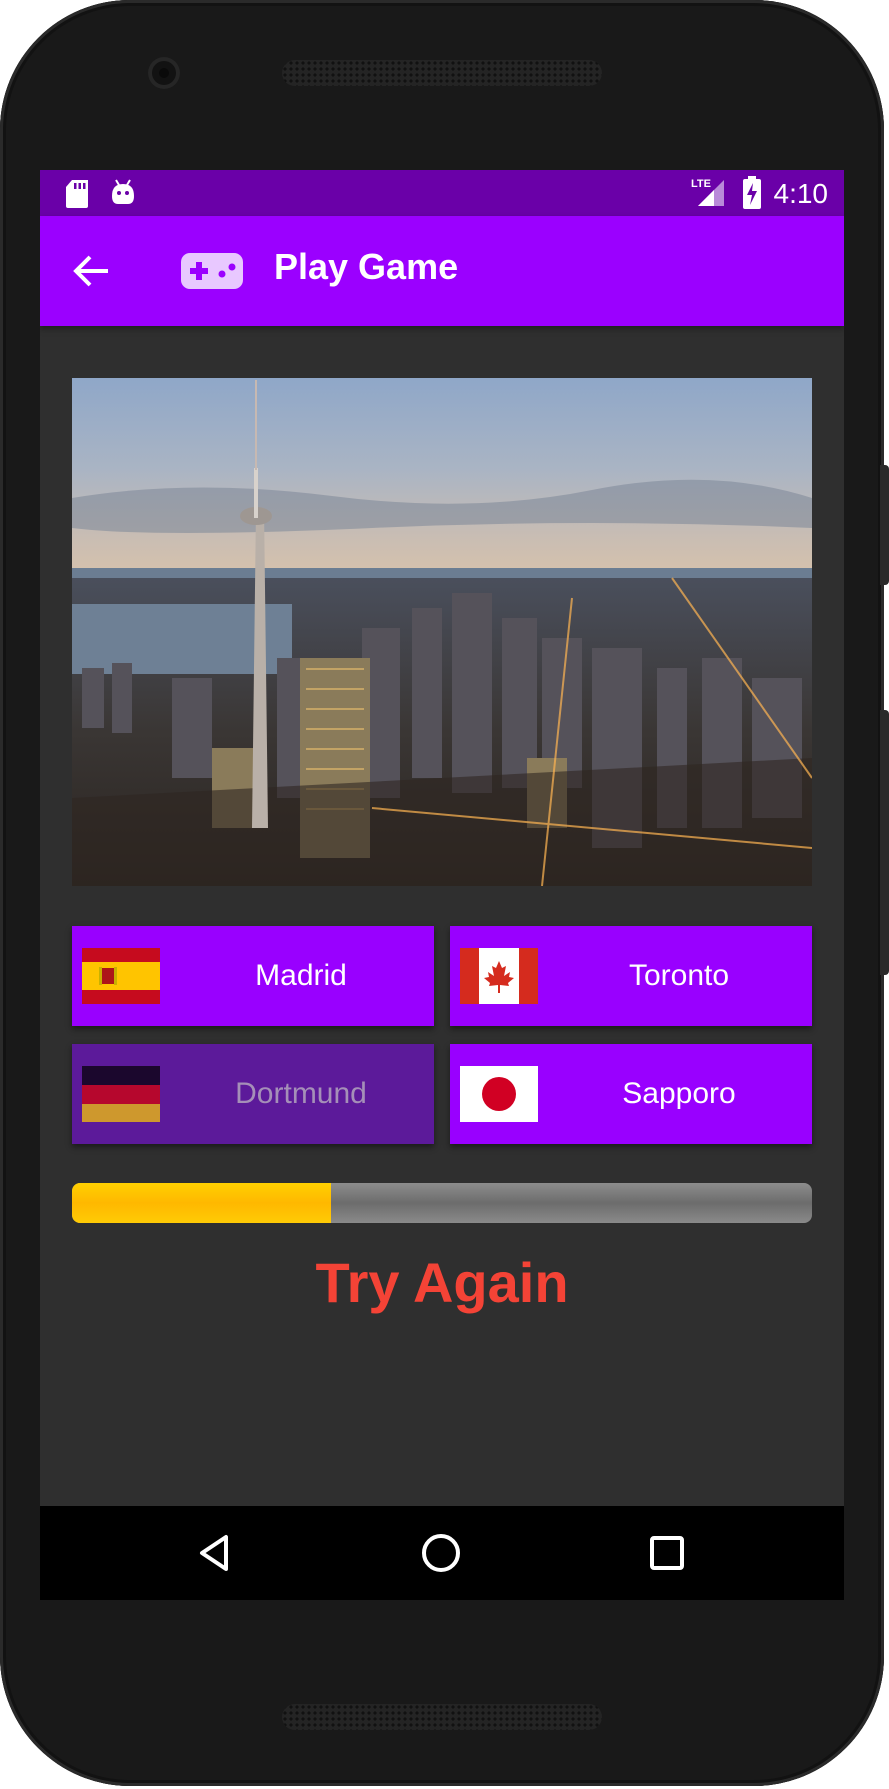 This screenshot has width=889, height=1789. I want to click on front-camera, so click(164, 73).